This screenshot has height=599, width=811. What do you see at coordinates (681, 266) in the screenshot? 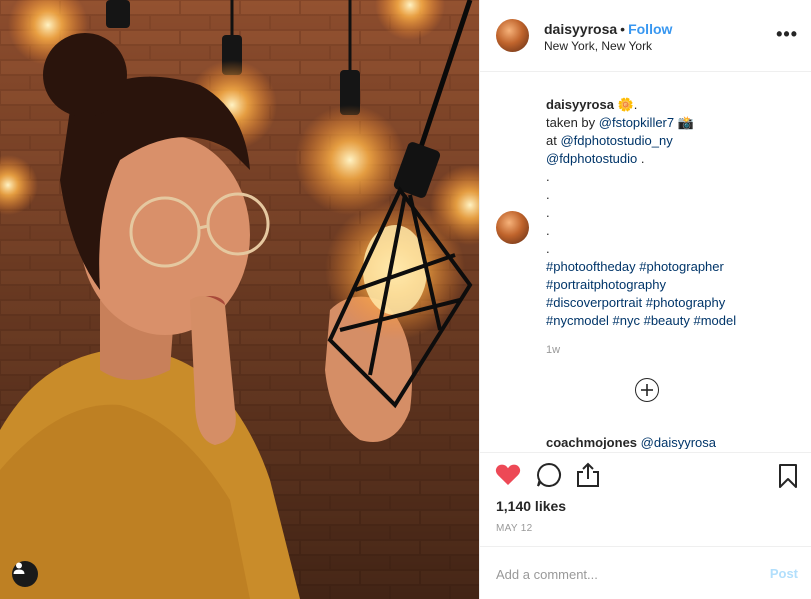
I see `hashtag-link: #photographer` at bounding box center [681, 266].